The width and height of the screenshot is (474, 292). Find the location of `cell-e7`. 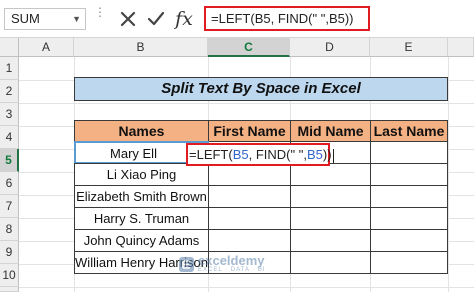

cell-e7 is located at coordinates (409, 196).